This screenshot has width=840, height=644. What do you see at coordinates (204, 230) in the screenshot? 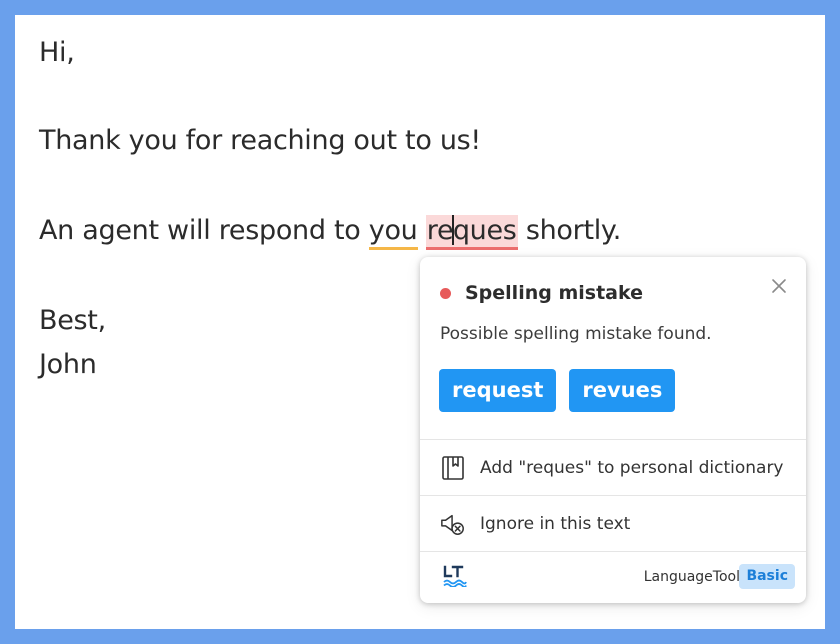
I see `body-line-2-start: An agent will respond to` at bounding box center [204, 230].